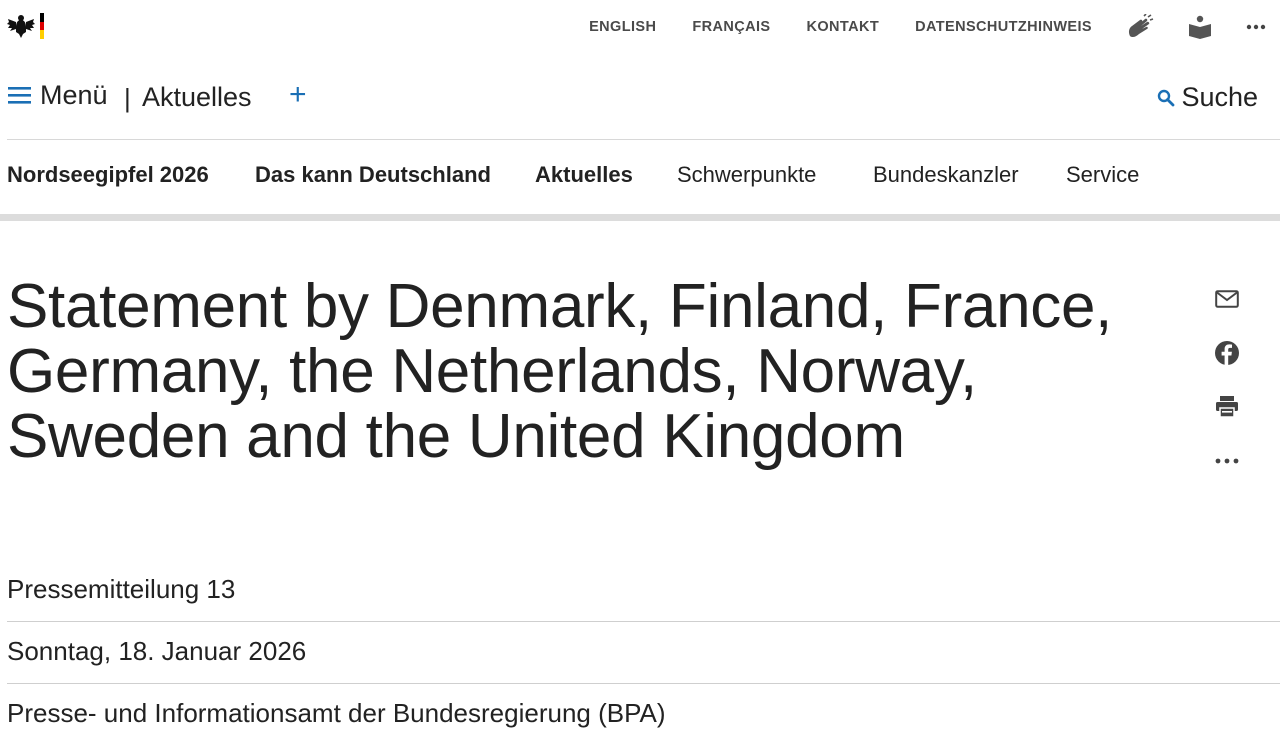 The image size is (1280, 746). I want to click on mail-icon, so click(1227, 299).